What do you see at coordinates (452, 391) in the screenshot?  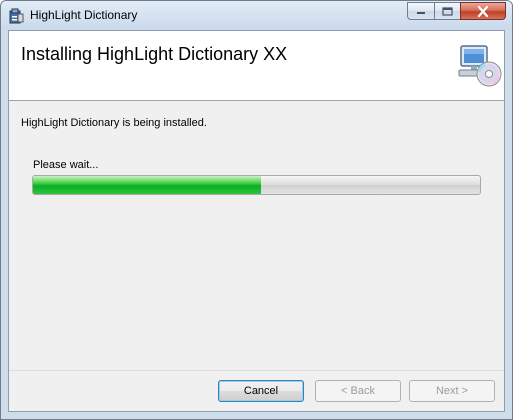 I see `next-button: Next >` at bounding box center [452, 391].